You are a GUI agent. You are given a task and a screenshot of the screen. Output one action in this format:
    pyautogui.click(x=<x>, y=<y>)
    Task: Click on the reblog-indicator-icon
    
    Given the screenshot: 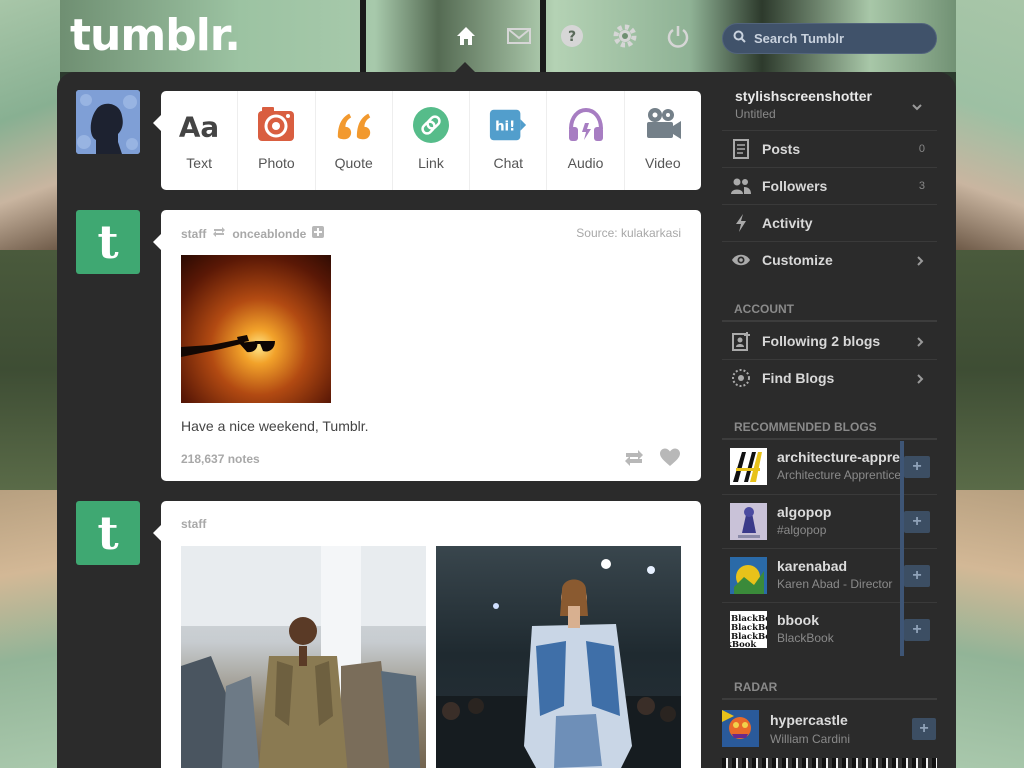 What is the action you would take?
    pyautogui.click(x=219, y=233)
    